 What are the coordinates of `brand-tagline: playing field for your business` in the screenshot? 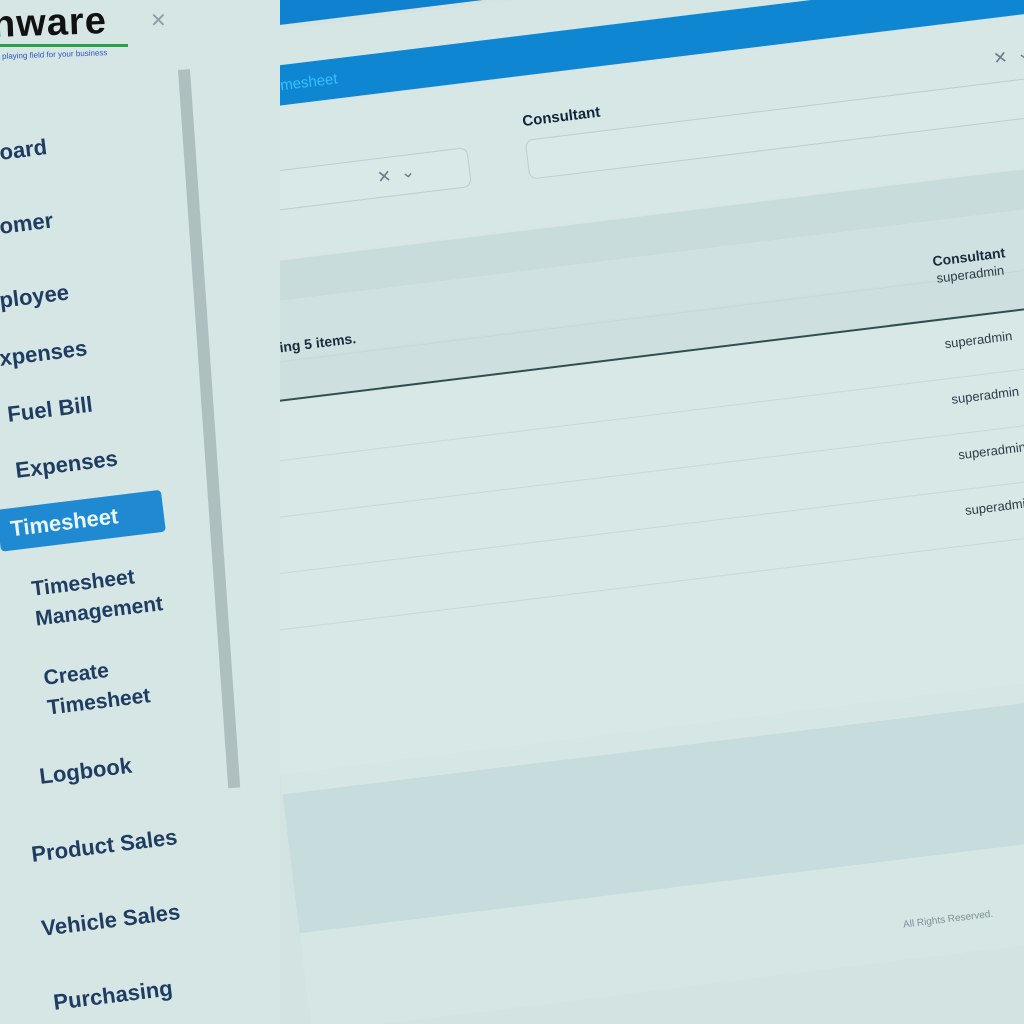 It's located at (54, 54).